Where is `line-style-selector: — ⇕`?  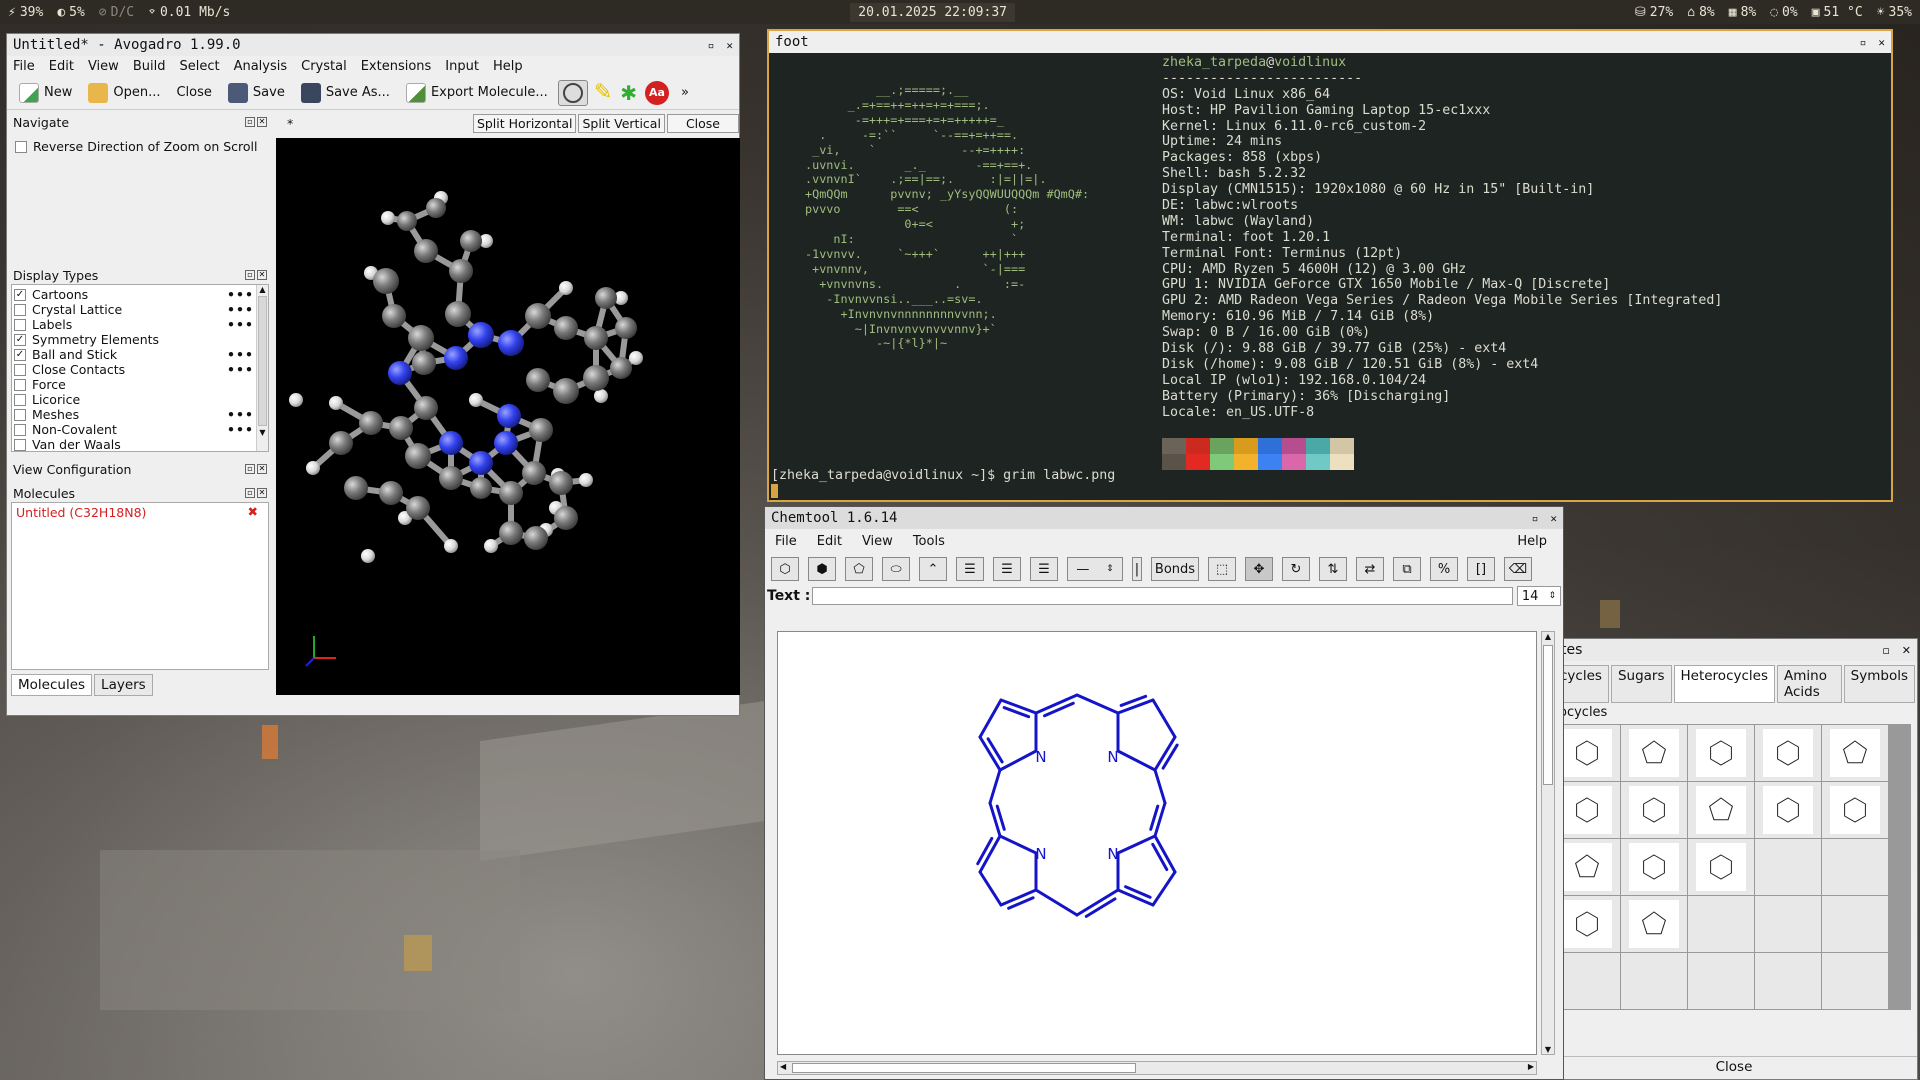
line-style-selector: — ⇕ is located at coordinates (1095, 569).